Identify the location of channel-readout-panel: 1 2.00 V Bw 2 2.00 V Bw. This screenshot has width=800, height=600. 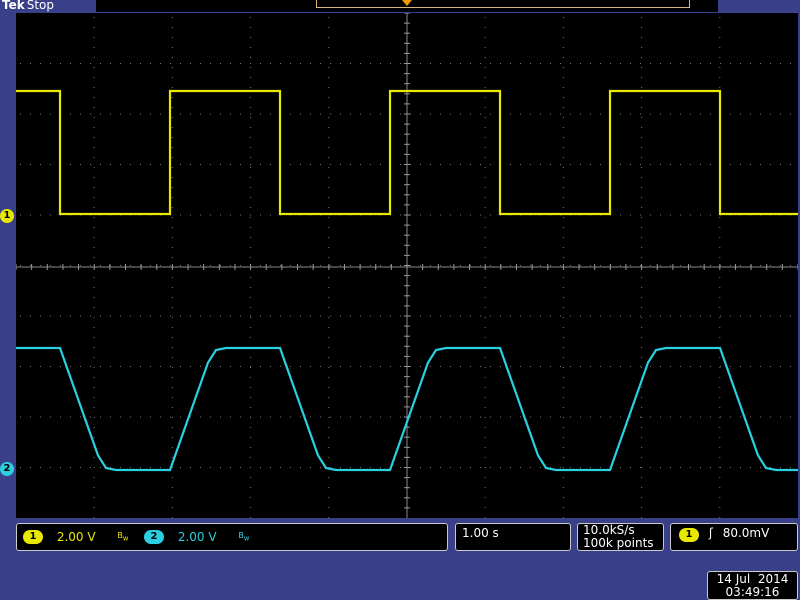
(232, 537).